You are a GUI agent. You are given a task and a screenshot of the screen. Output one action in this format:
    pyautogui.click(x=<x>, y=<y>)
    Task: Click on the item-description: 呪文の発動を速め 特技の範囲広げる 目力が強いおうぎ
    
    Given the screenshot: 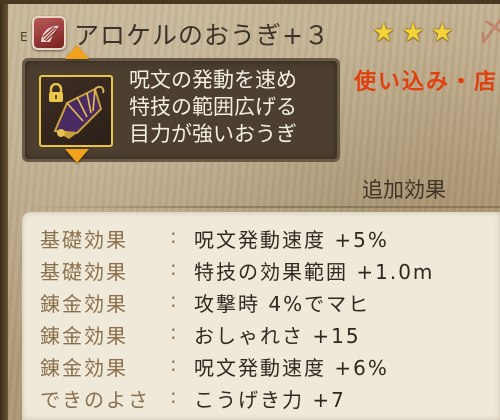 What is the action you would take?
    pyautogui.click(x=213, y=107)
    